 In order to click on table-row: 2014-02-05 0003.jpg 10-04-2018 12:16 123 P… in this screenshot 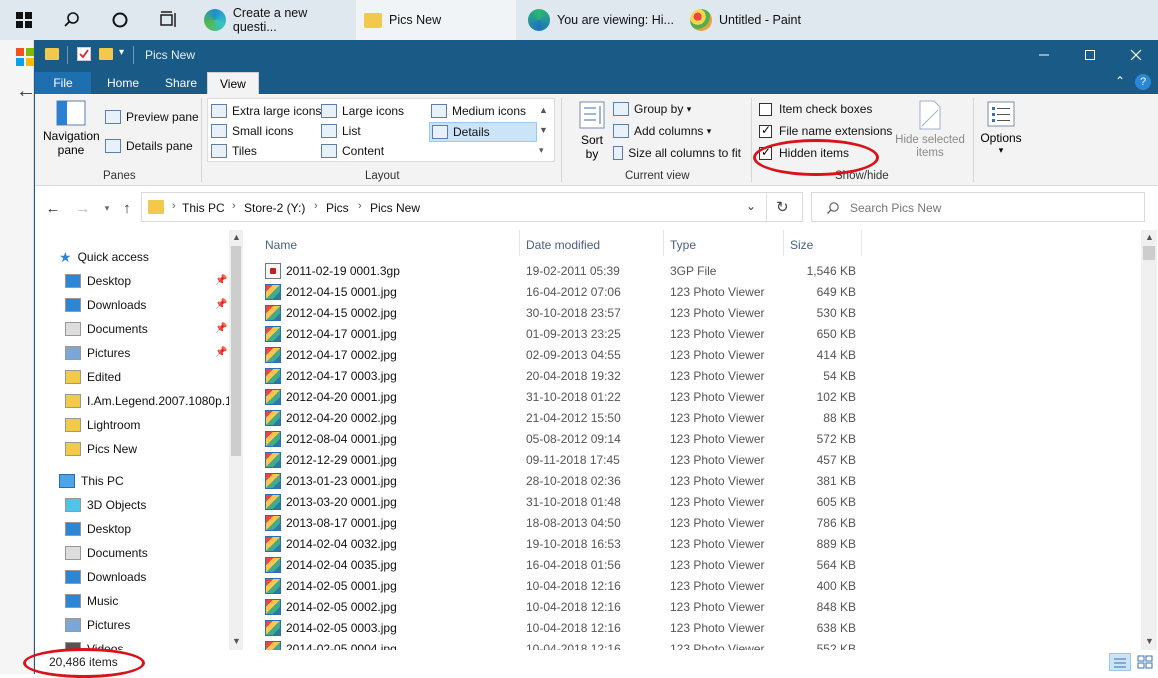, I will do `click(557, 627)`.